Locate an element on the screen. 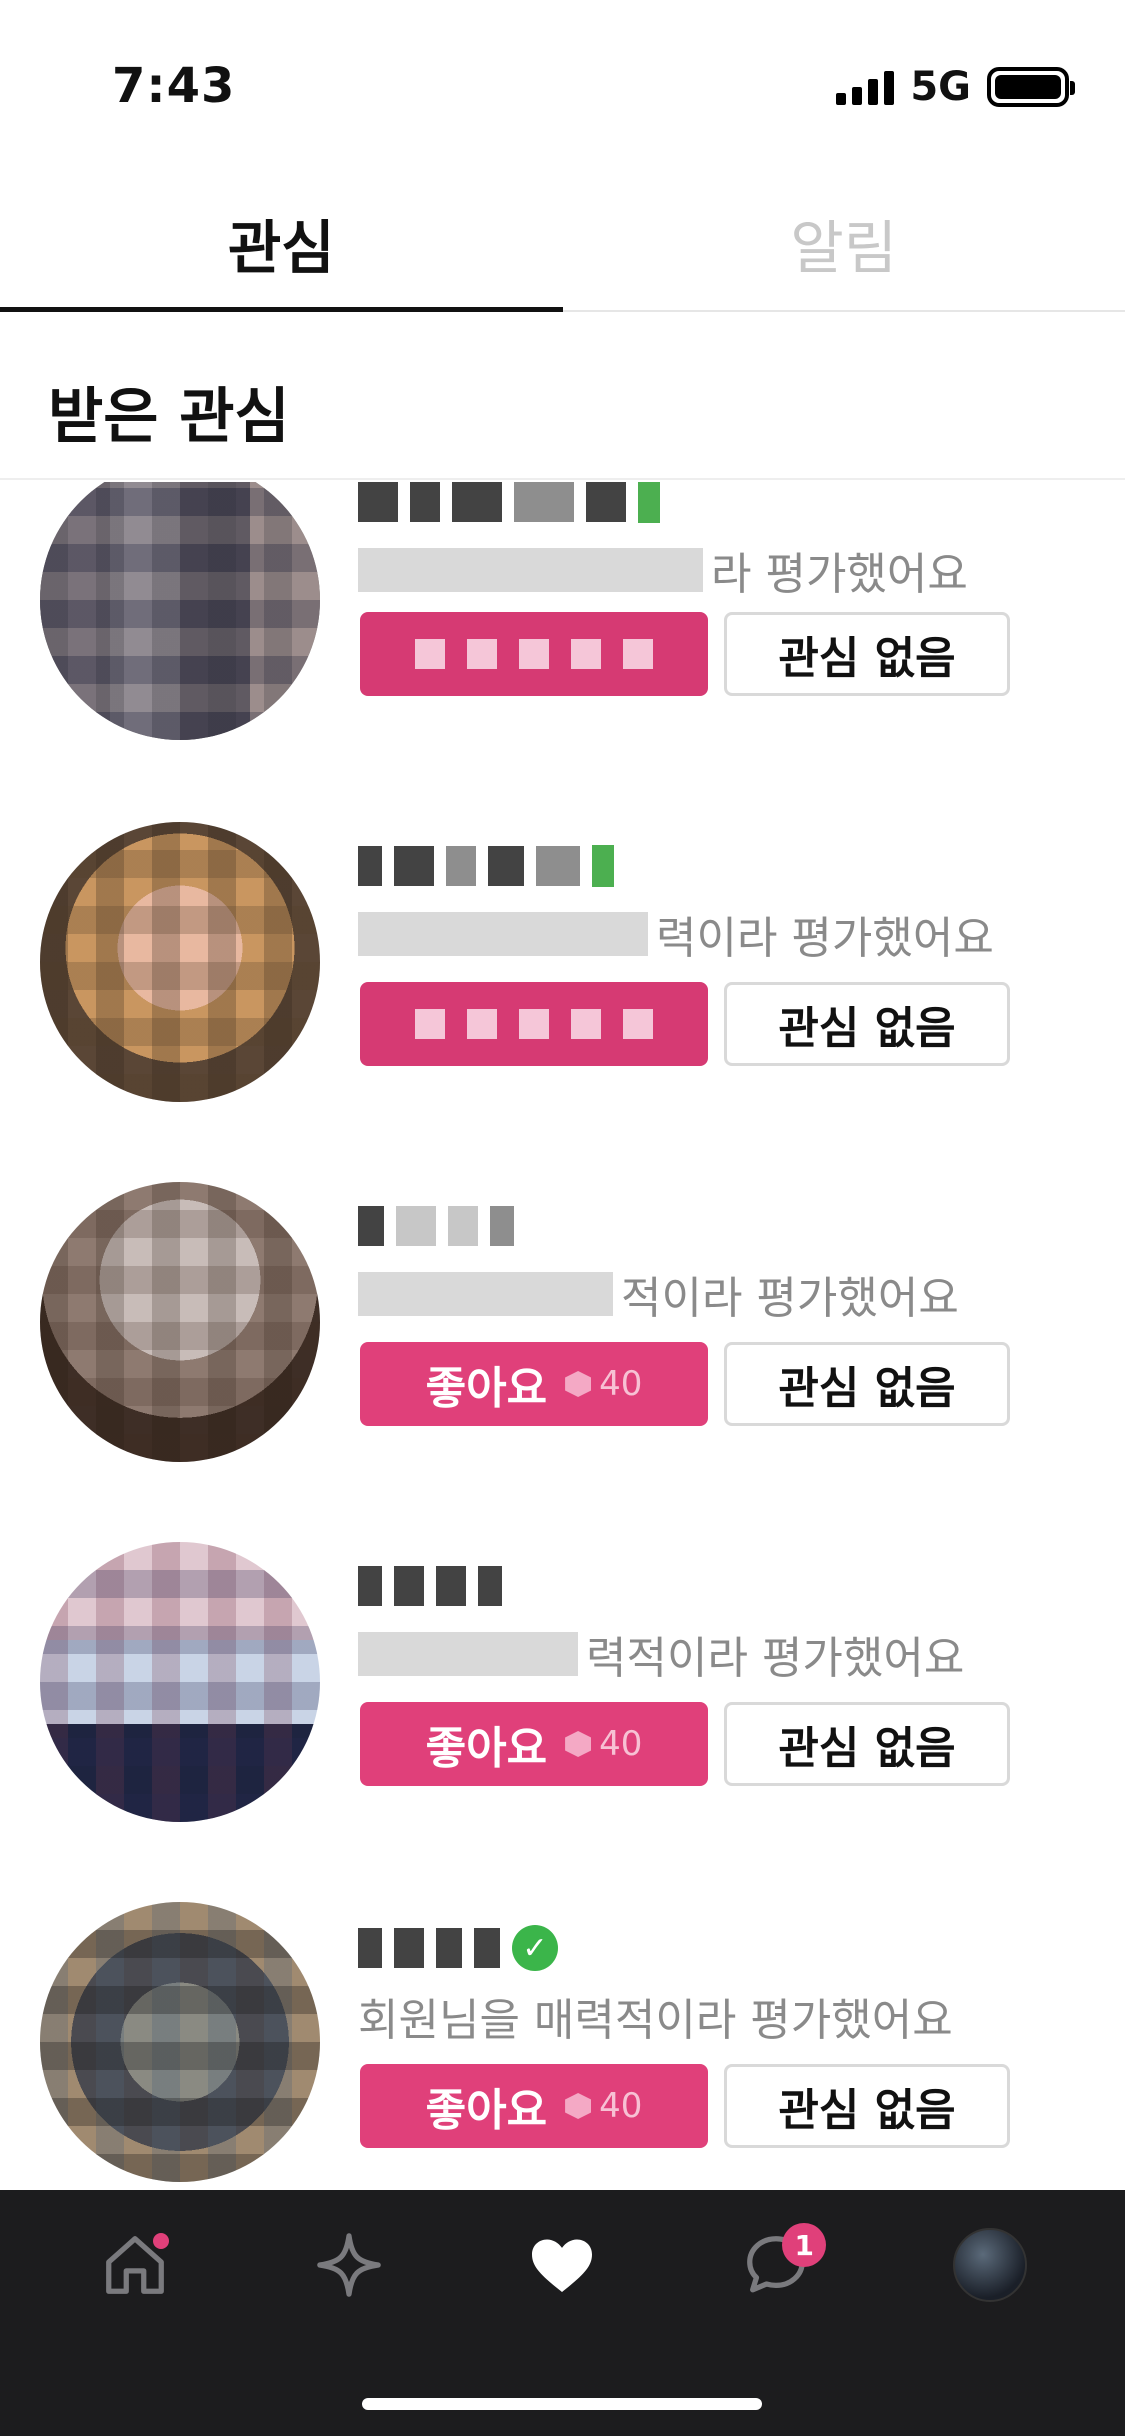 The width and height of the screenshot is (1125, 2436). list-item: 력적이라 평가했어요 좋아요 40 관심 없음 is located at coordinates (562, 1722).